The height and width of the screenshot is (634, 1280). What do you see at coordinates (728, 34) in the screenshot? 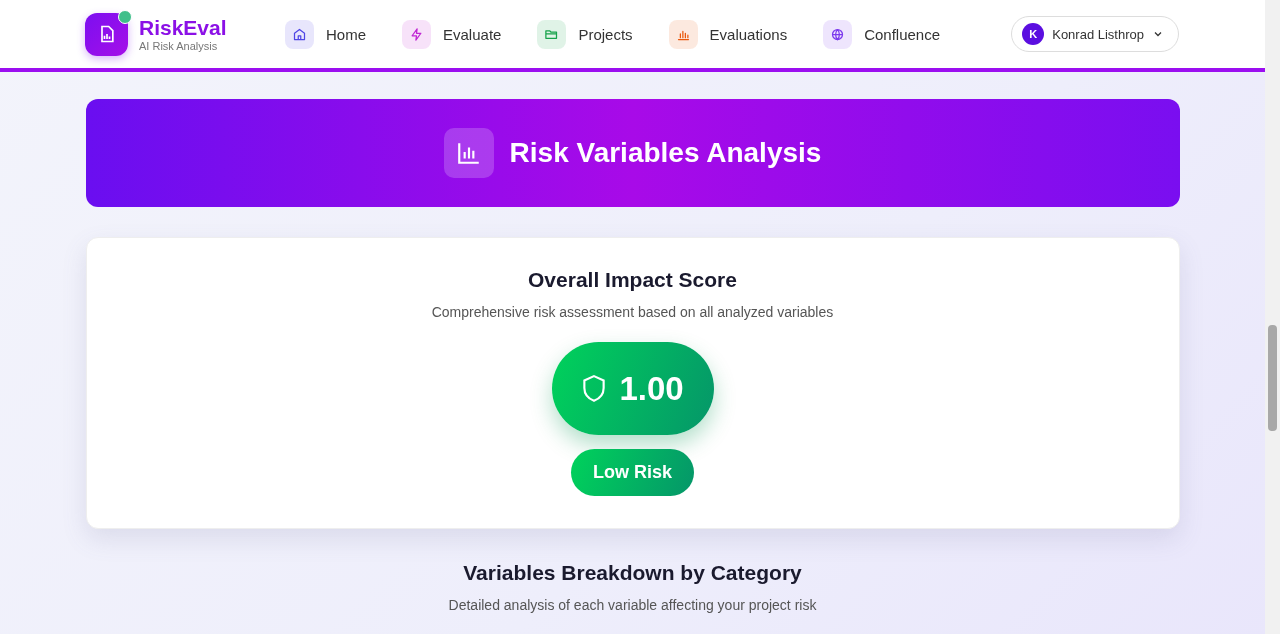
I see `nav-link: Evaluations` at bounding box center [728, 34].